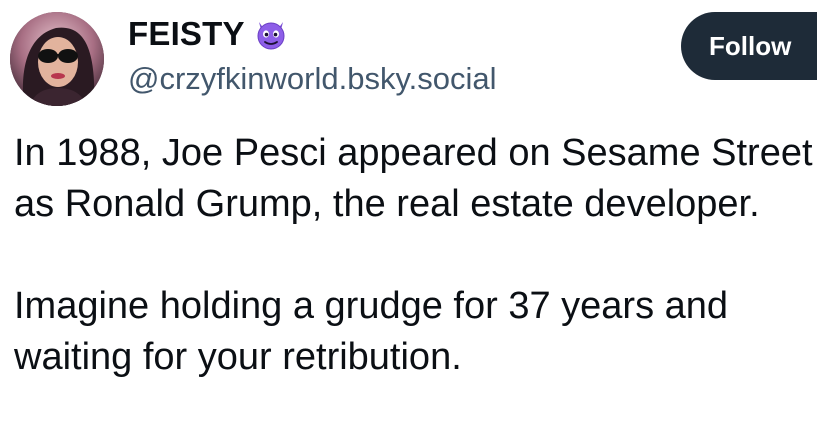 The image size is (817, 443). What do you see at coordinates (186, 34) in the screenshot?
I see `author-display-name: FEISTY` at bounding box center [186, 34].